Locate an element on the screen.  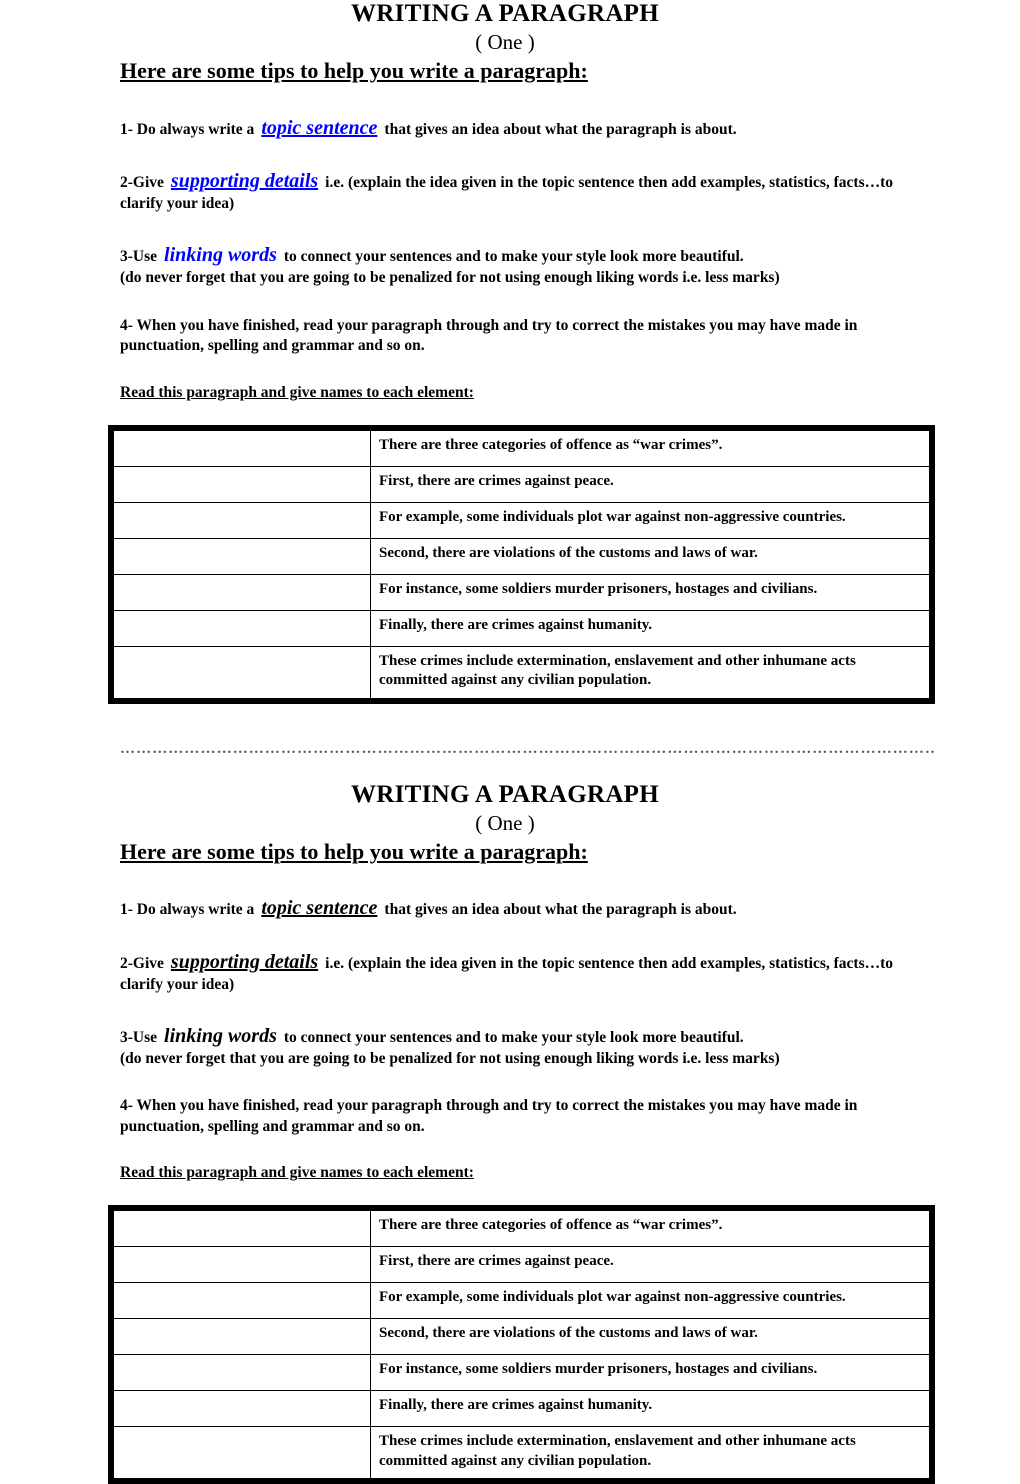
tip-1-highlight: topic sentence is located at coordinates (319, 127).